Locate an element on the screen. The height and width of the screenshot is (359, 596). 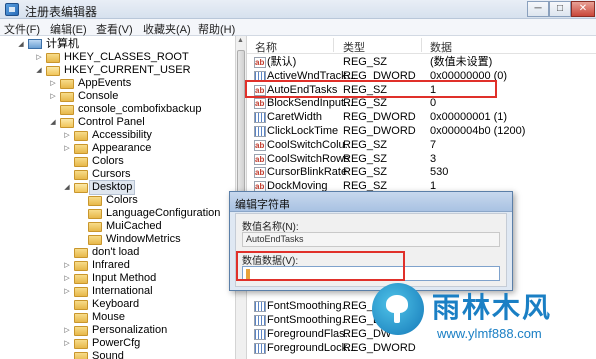
value-data: 7 is located at coordinates (433, 144).